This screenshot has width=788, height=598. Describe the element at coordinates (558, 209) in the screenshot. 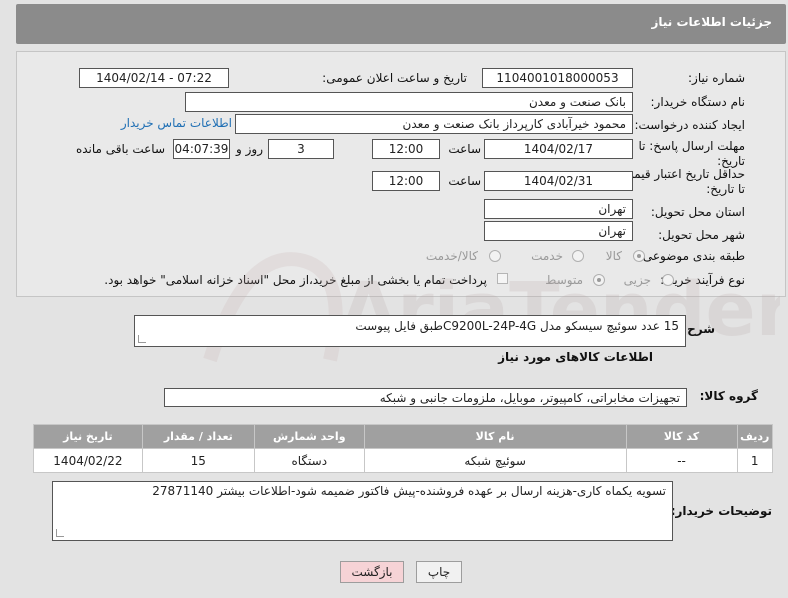

I see `province-field: تهران` at that location.